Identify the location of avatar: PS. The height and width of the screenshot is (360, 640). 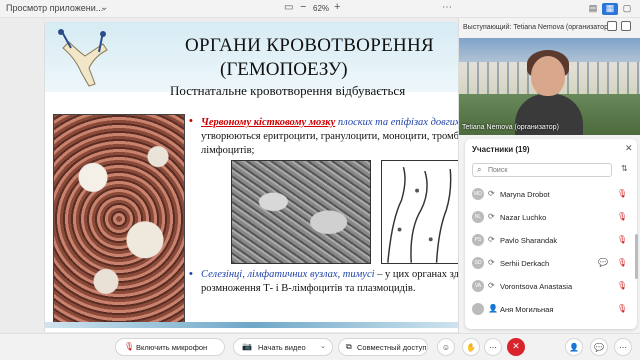
(478, 240).